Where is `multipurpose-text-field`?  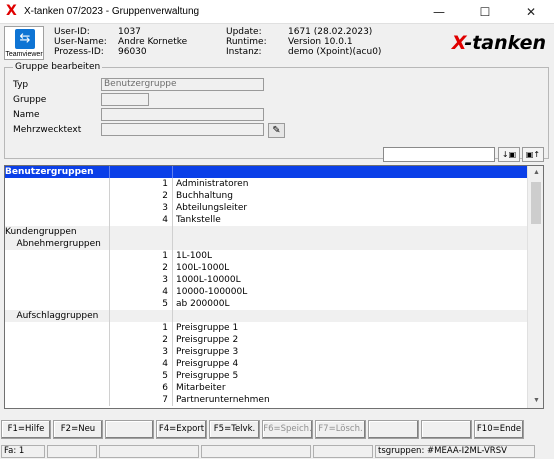 multipurpose-text-field is located at coordinates (182, 129).